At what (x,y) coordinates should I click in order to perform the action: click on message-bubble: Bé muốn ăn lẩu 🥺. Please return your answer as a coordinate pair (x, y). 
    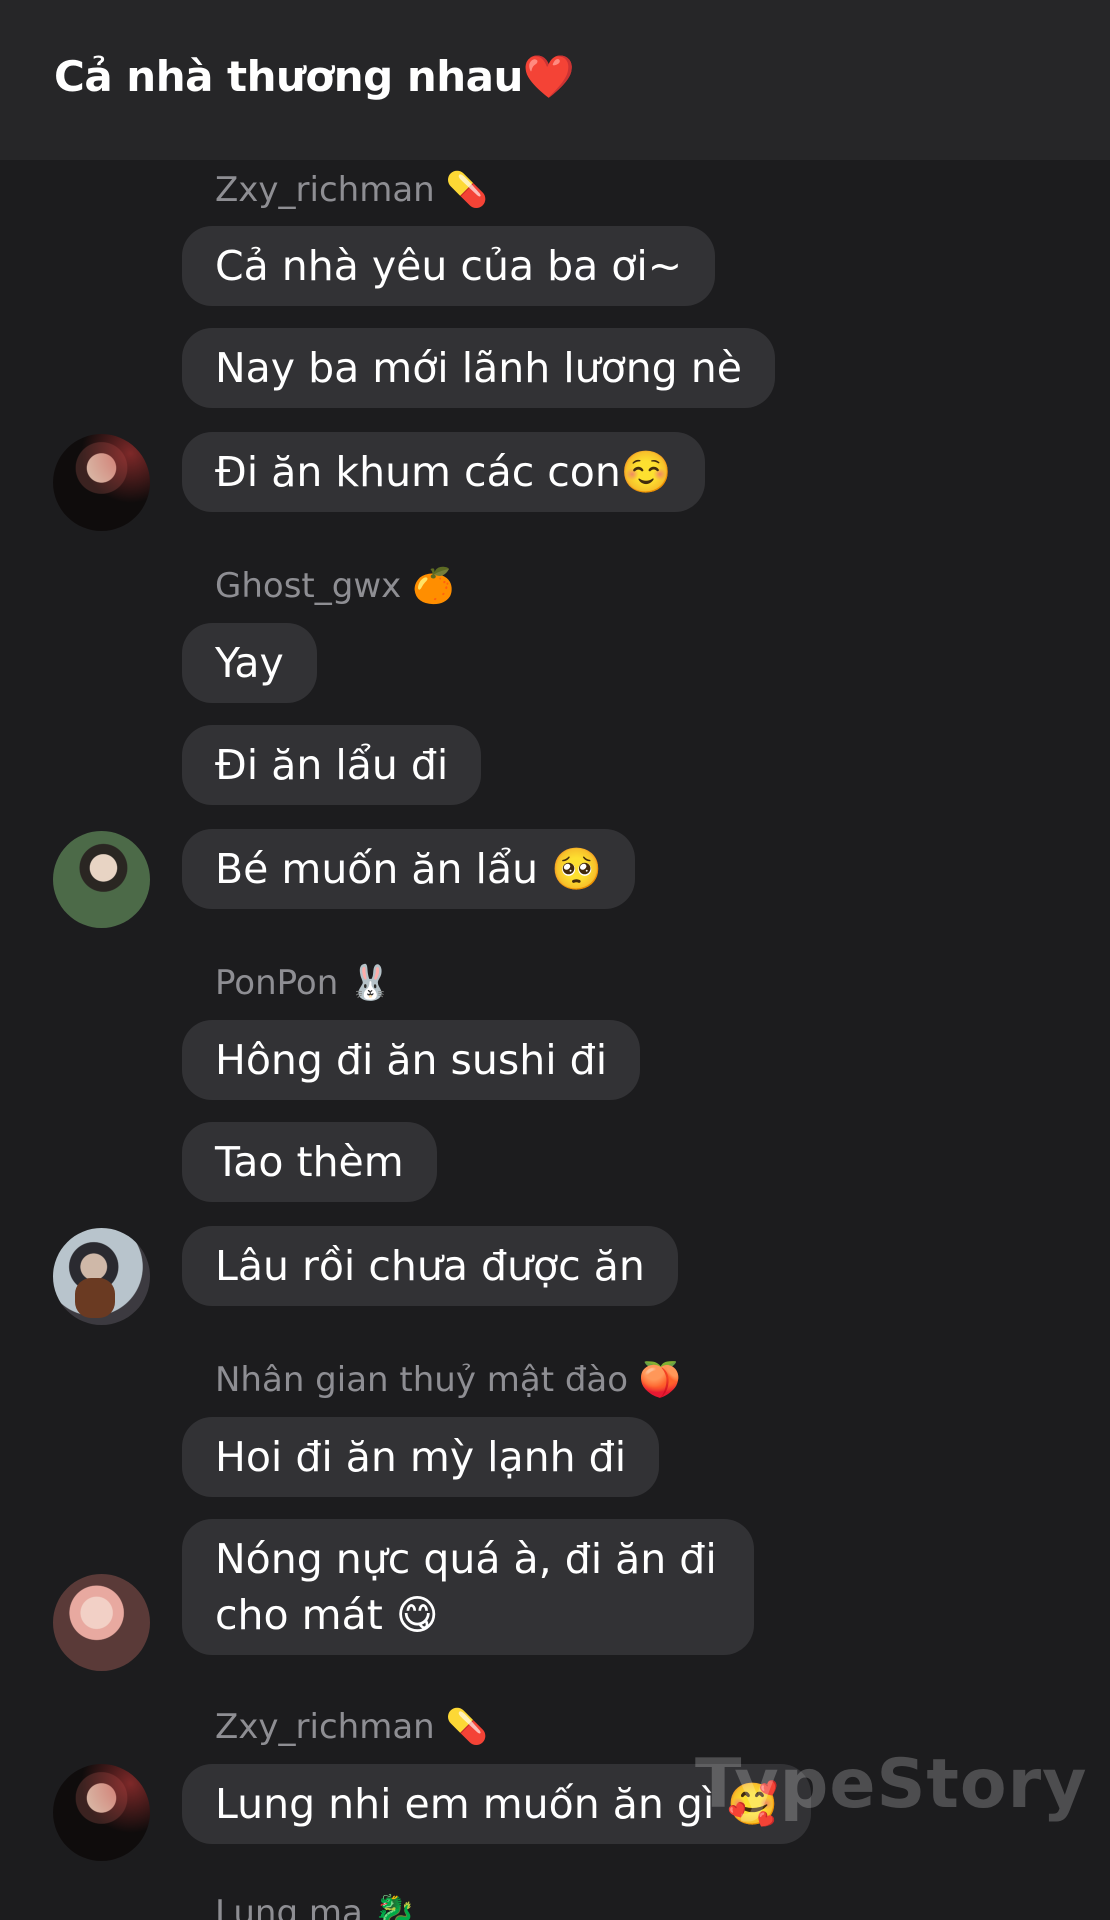
    Looking at the image, I should click on (409, 869).